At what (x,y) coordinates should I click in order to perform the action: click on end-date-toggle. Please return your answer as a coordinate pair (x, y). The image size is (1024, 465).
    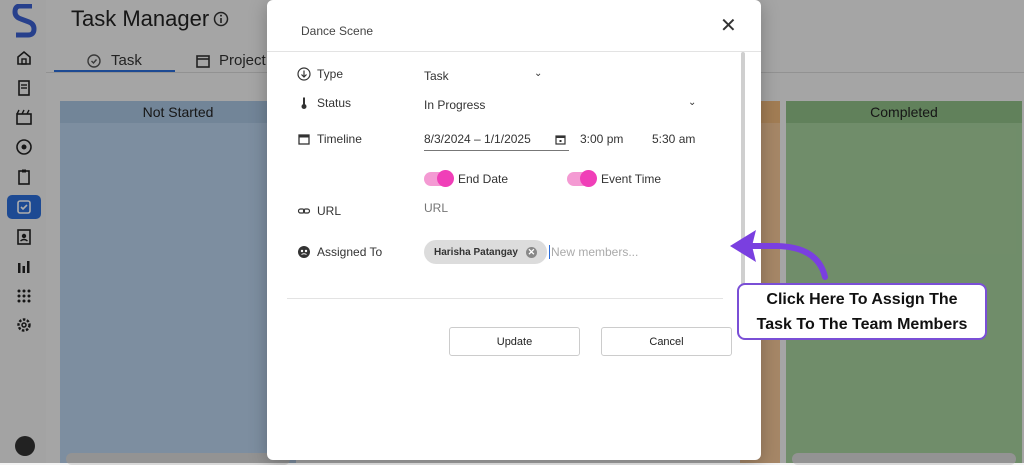
    Looking at the image, I should click on (439, 178).